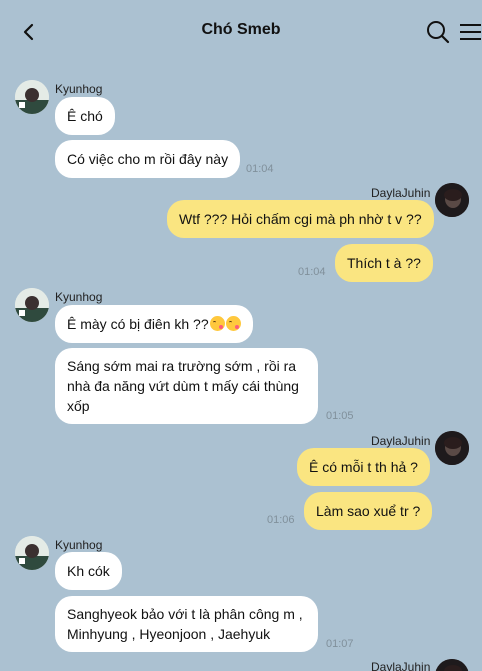 The width and height of the screenshot is (482, 671). I want to click on message-bubble: Ê mày có bị điên kh ??, so click(154, 324).